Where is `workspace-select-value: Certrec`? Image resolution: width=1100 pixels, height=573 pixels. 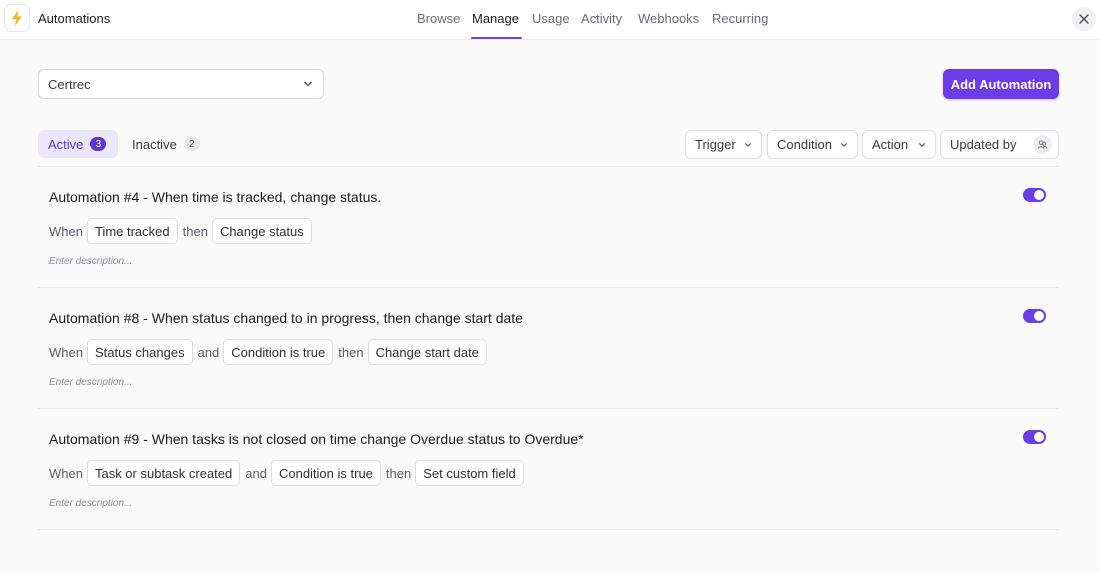
workspace-select-value: Certrec is located at coordinates (69, 84).